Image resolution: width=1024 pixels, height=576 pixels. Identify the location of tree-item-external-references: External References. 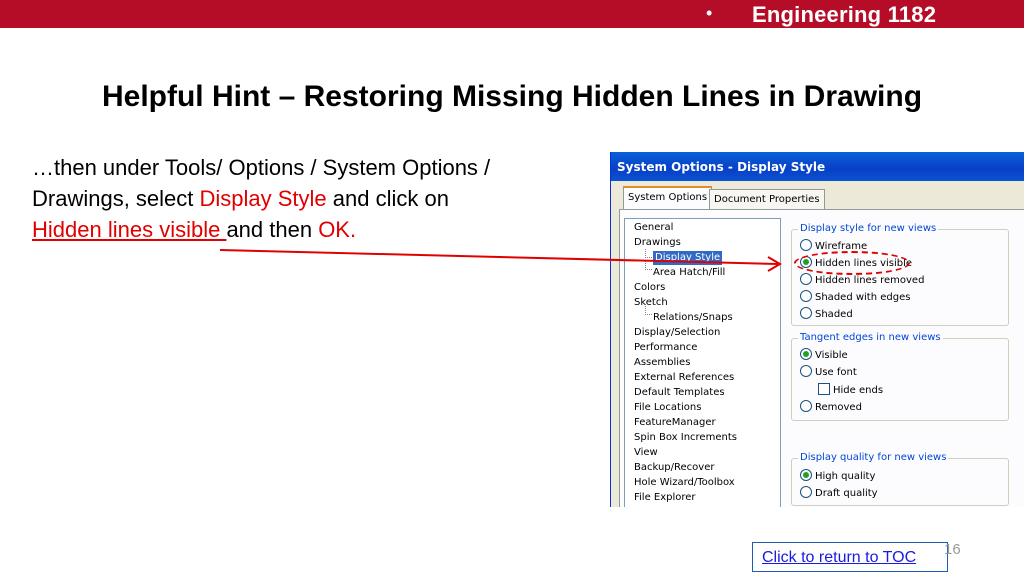
(684, 378).